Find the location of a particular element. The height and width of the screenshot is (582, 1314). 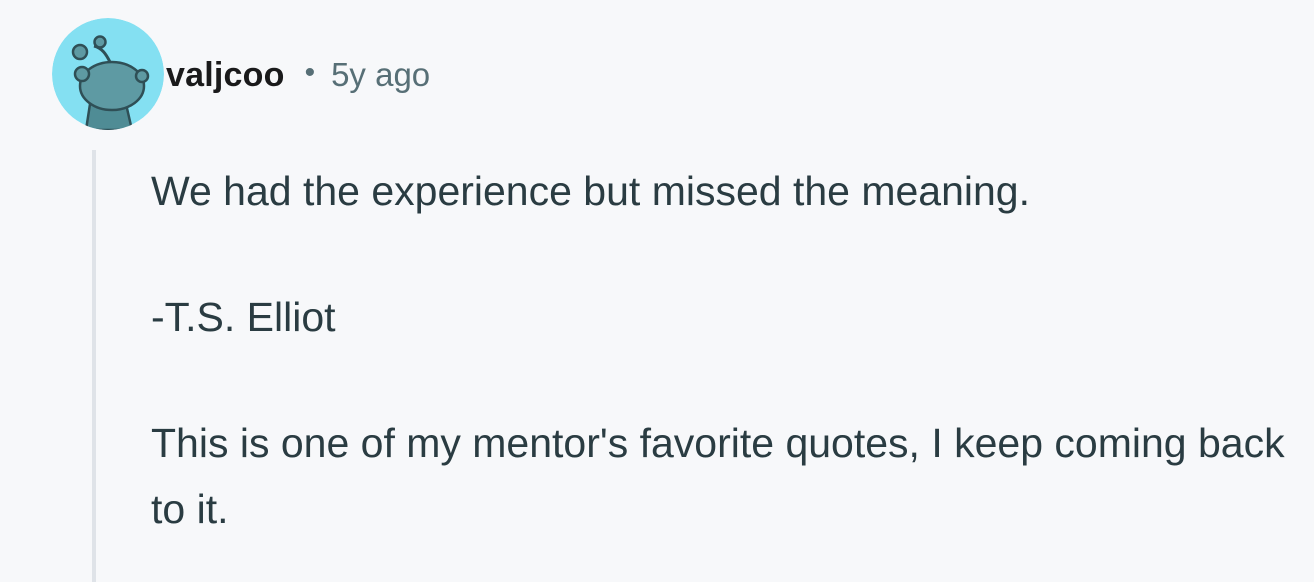

reddit-snoo-avatar-icon is located at coordinates (108, 74).